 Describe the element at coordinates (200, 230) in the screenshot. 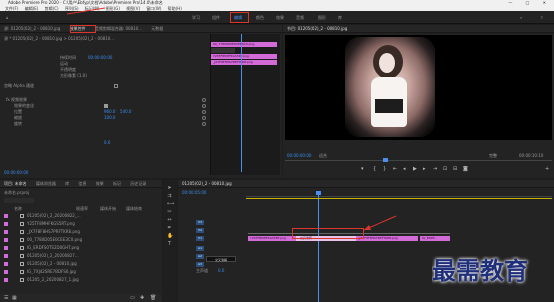

I see `track-v2-label: V2` at that location.